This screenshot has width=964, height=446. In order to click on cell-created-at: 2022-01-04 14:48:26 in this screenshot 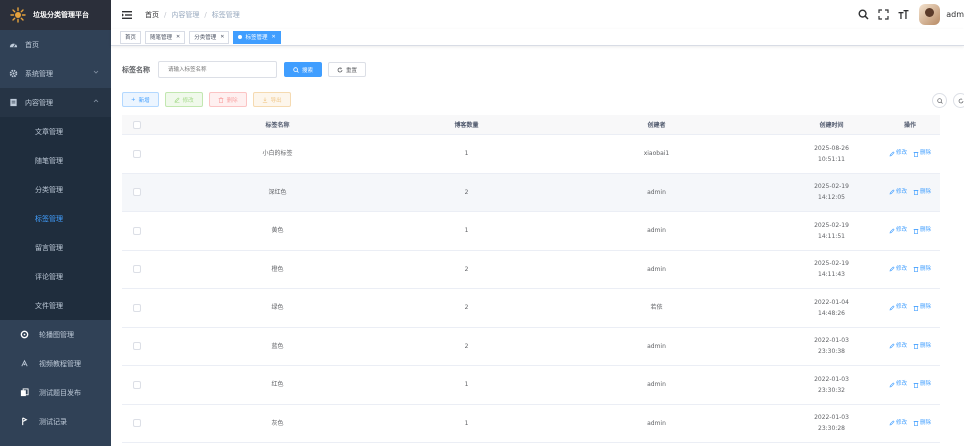, I will do `click(831, 308)`.